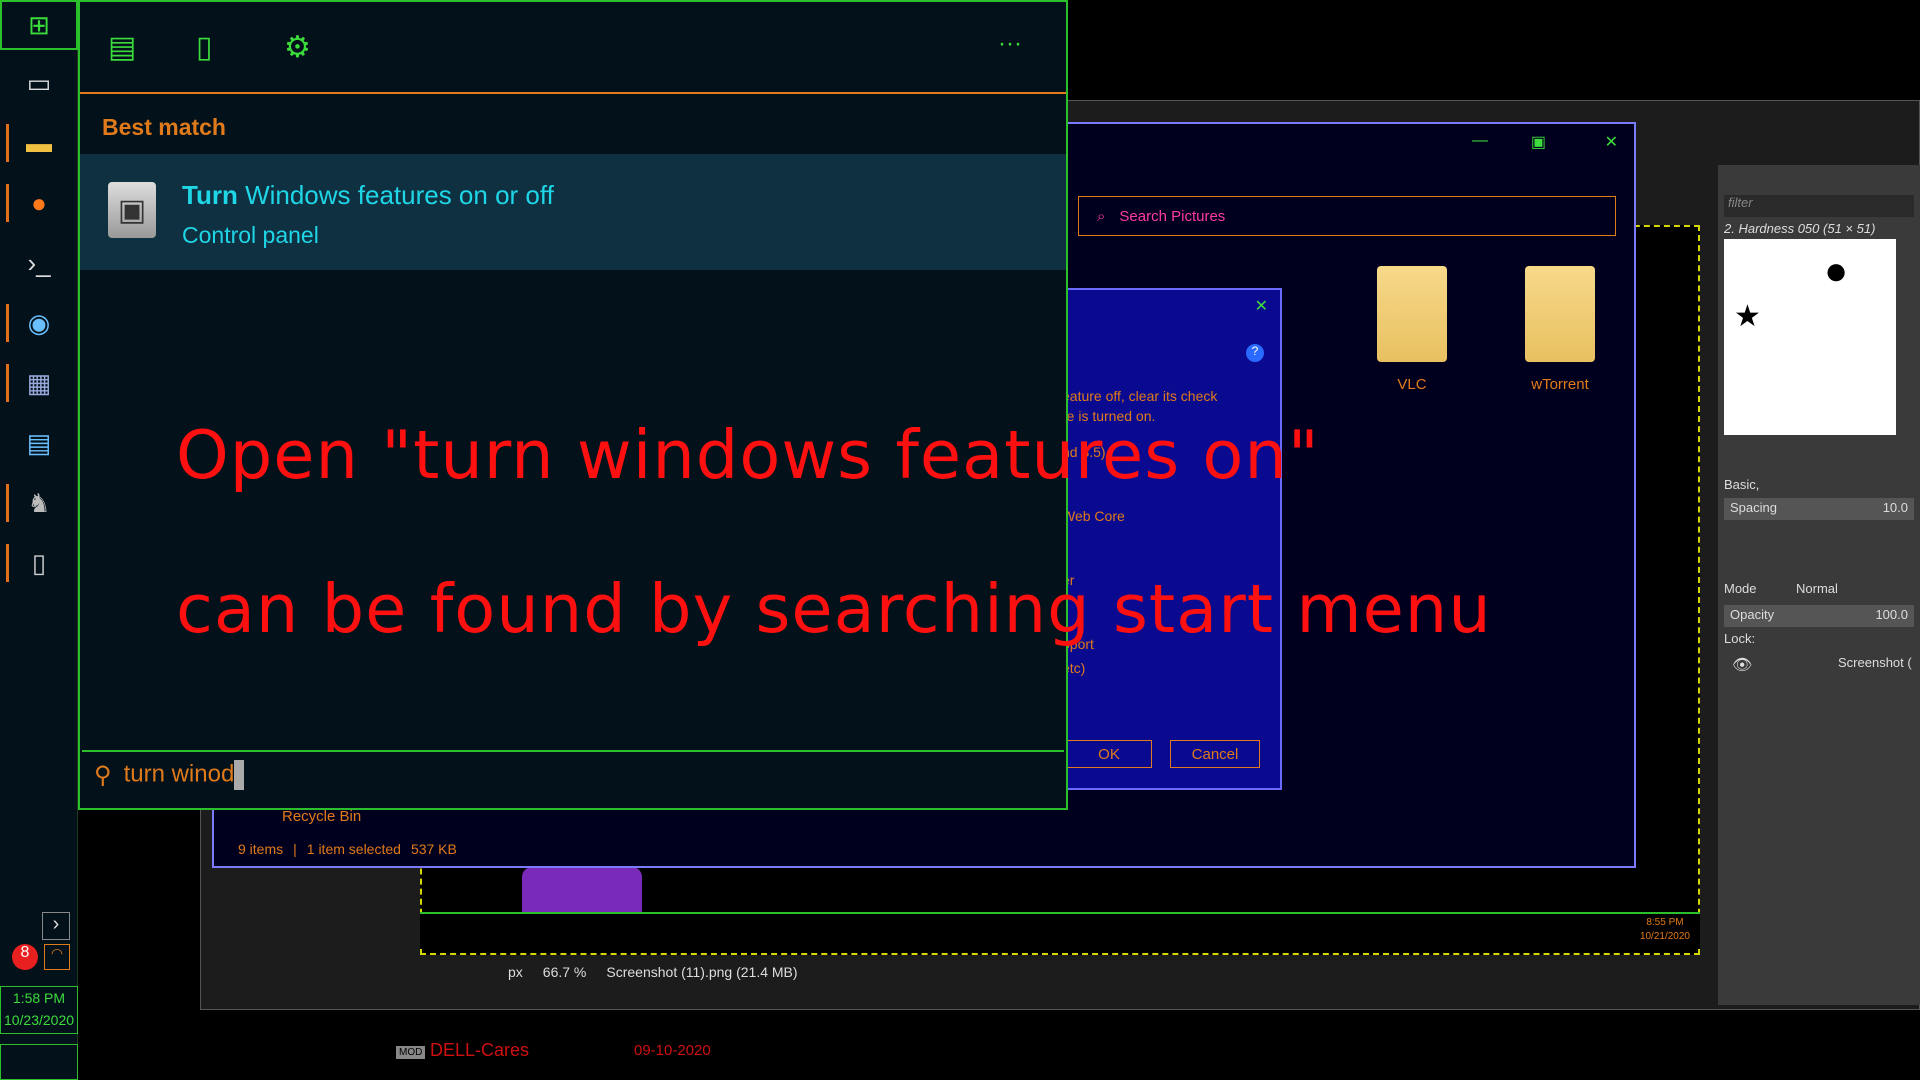 This screenshot has height=1080, width=1920. I want to click on brush-filter-input: filter, so click(1819, 206).